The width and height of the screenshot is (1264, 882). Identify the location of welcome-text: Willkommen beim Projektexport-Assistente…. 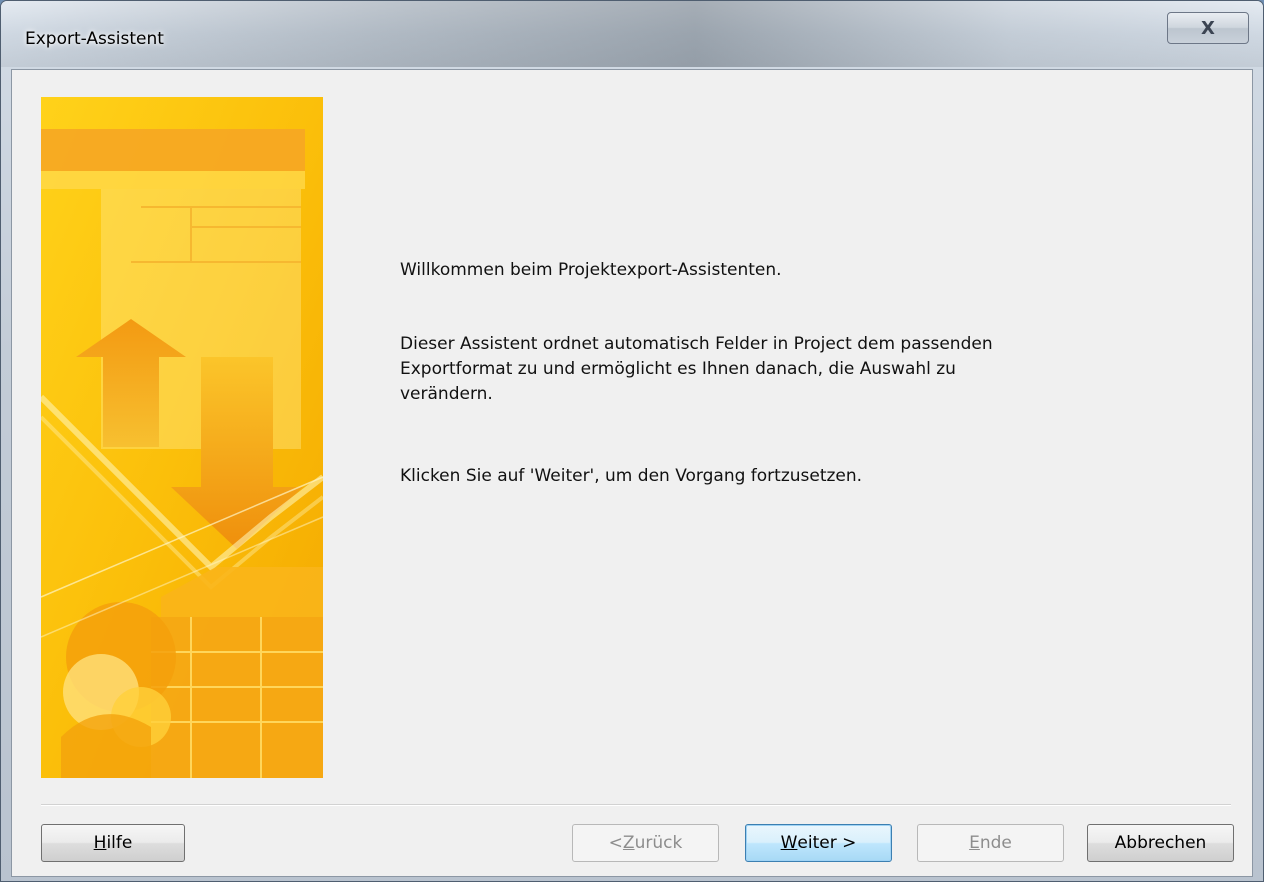
(591, 270).